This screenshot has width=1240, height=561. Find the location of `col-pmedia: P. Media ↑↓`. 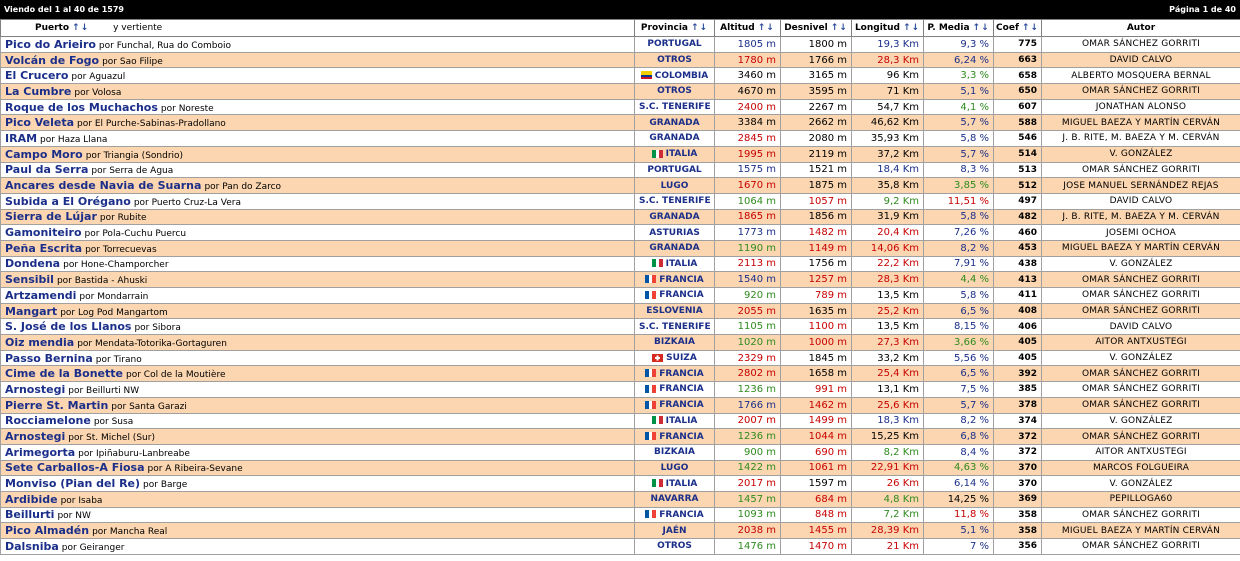

col-pmedia: P. Media ↑↓ is located at coordinates (958, 28).